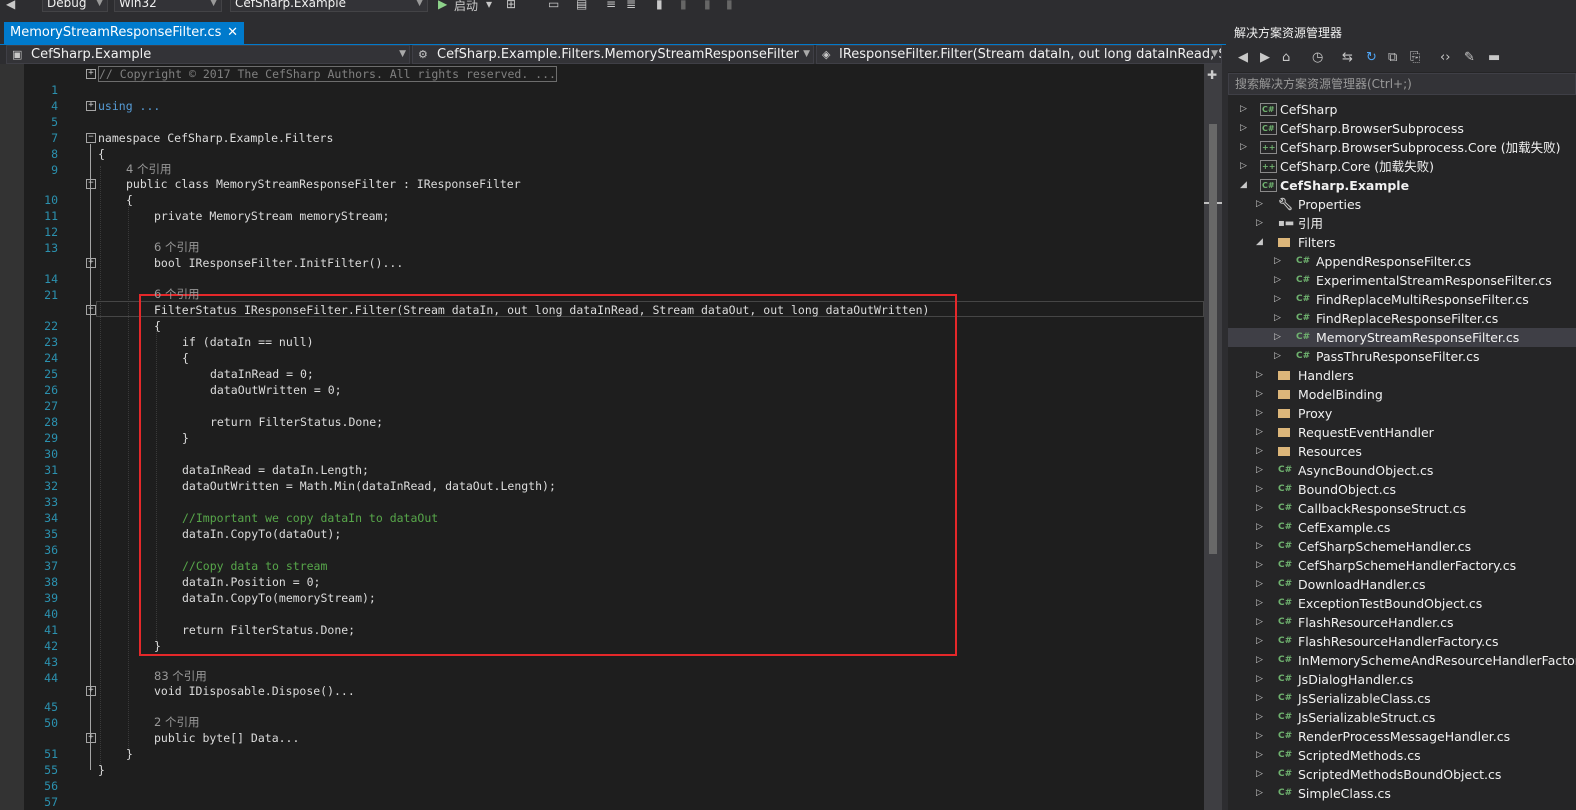 This screenshot has height=810, width=1576. What do you see at coordinates (176, 722) in the screenshot?
I see `codelens-references: 2 个引用` at bounding box center [176, 722].